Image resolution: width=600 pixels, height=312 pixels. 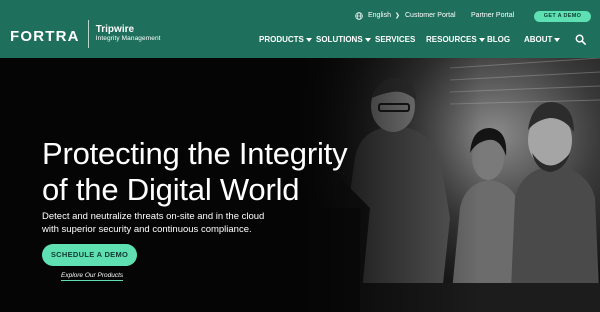 I want to click on language-selector: English ❯, so click(x=384, y=15).